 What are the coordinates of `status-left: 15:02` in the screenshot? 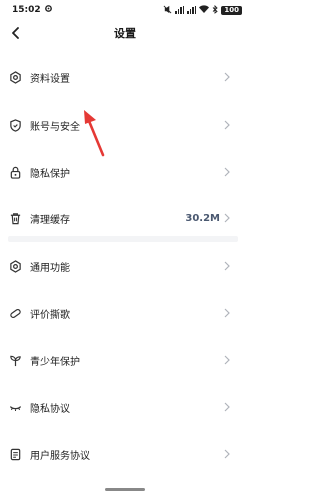 It's located at (32, 10).